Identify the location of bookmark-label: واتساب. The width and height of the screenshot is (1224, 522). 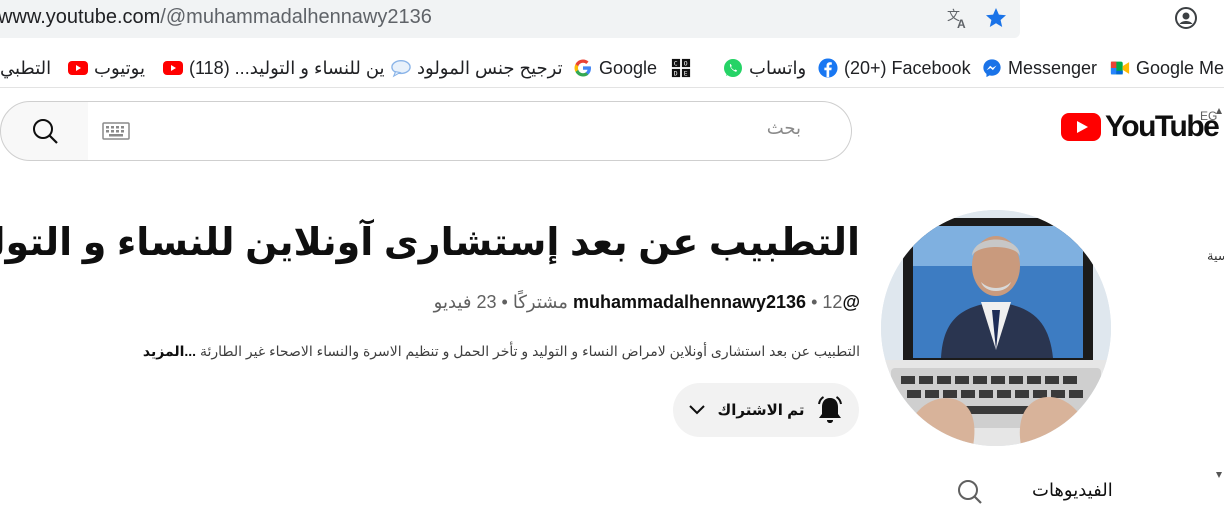
(778, 67).